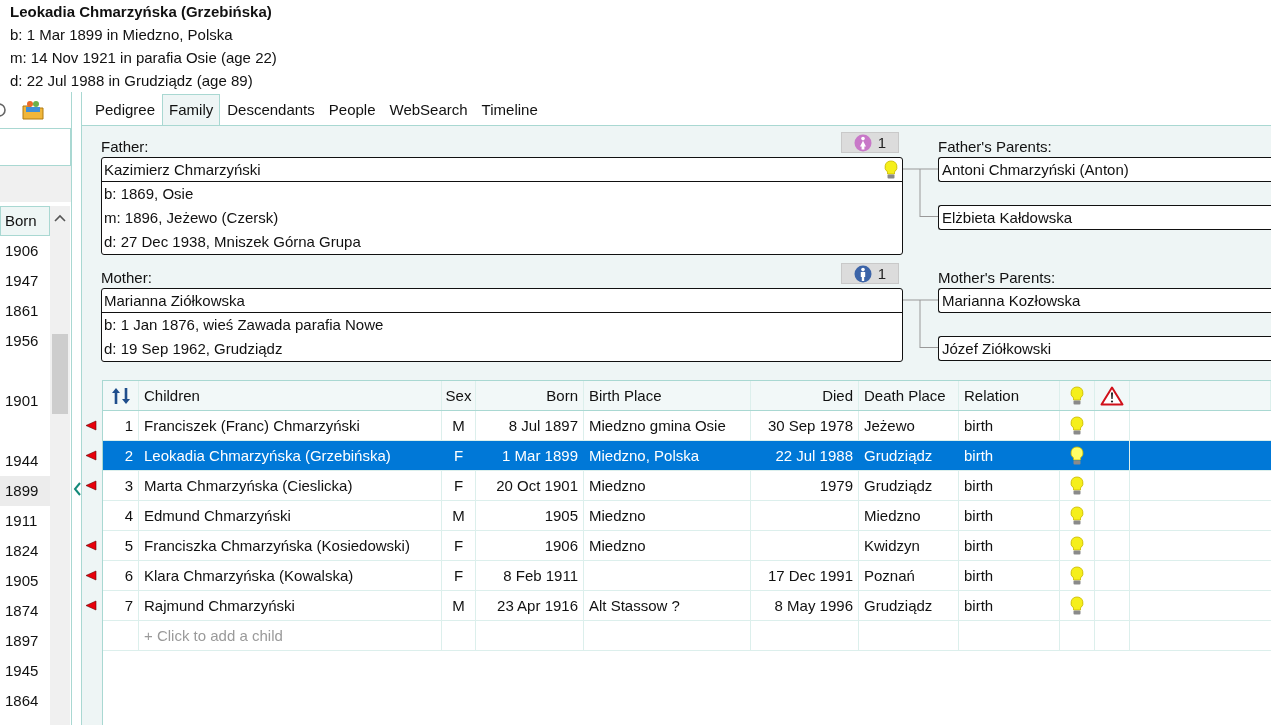 This screenshot has width=1271, height=725. I want to click on table-cell: 22 Jul 1988, so click(805, 455).